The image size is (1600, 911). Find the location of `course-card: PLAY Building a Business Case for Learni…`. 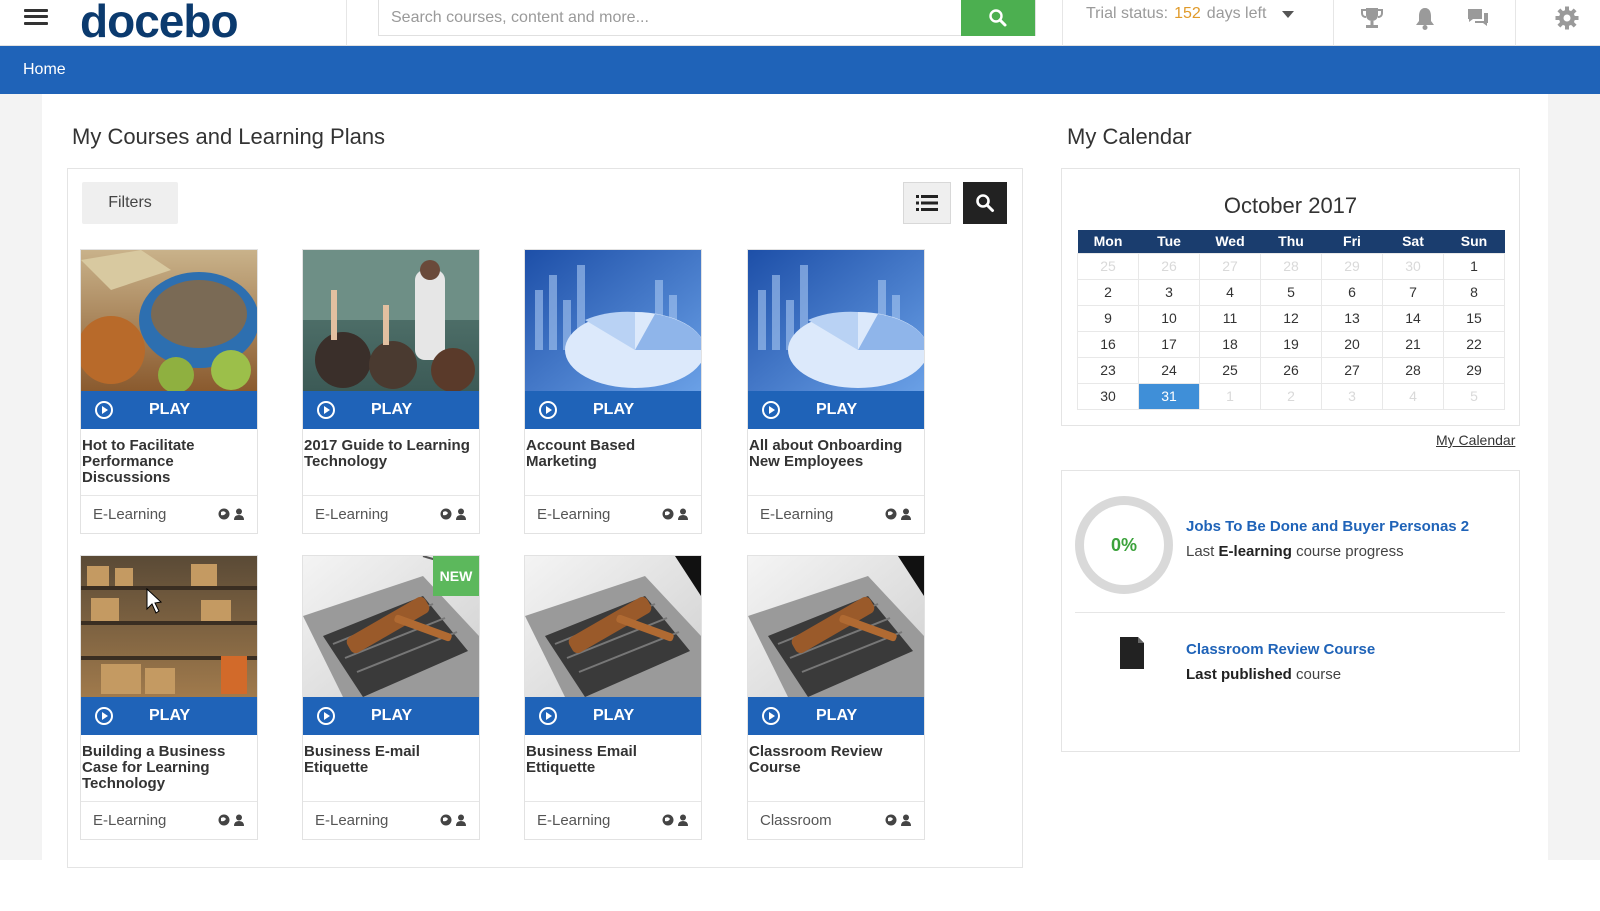

course-card: PLAY Building a Business Case for Learni… is located at coordinates (169, 697).